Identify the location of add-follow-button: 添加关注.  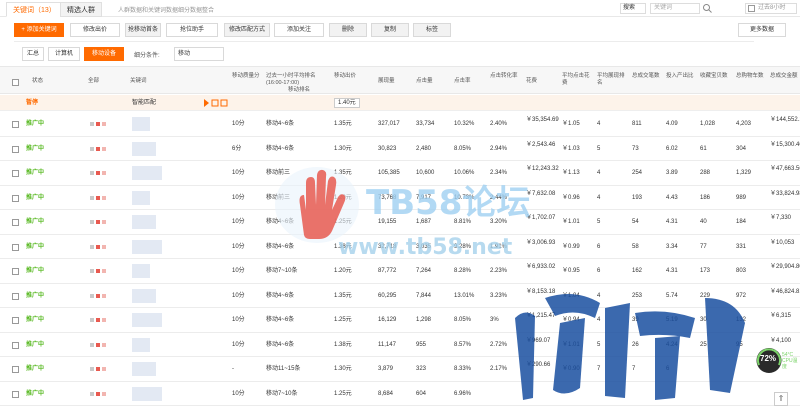
(299, 30).